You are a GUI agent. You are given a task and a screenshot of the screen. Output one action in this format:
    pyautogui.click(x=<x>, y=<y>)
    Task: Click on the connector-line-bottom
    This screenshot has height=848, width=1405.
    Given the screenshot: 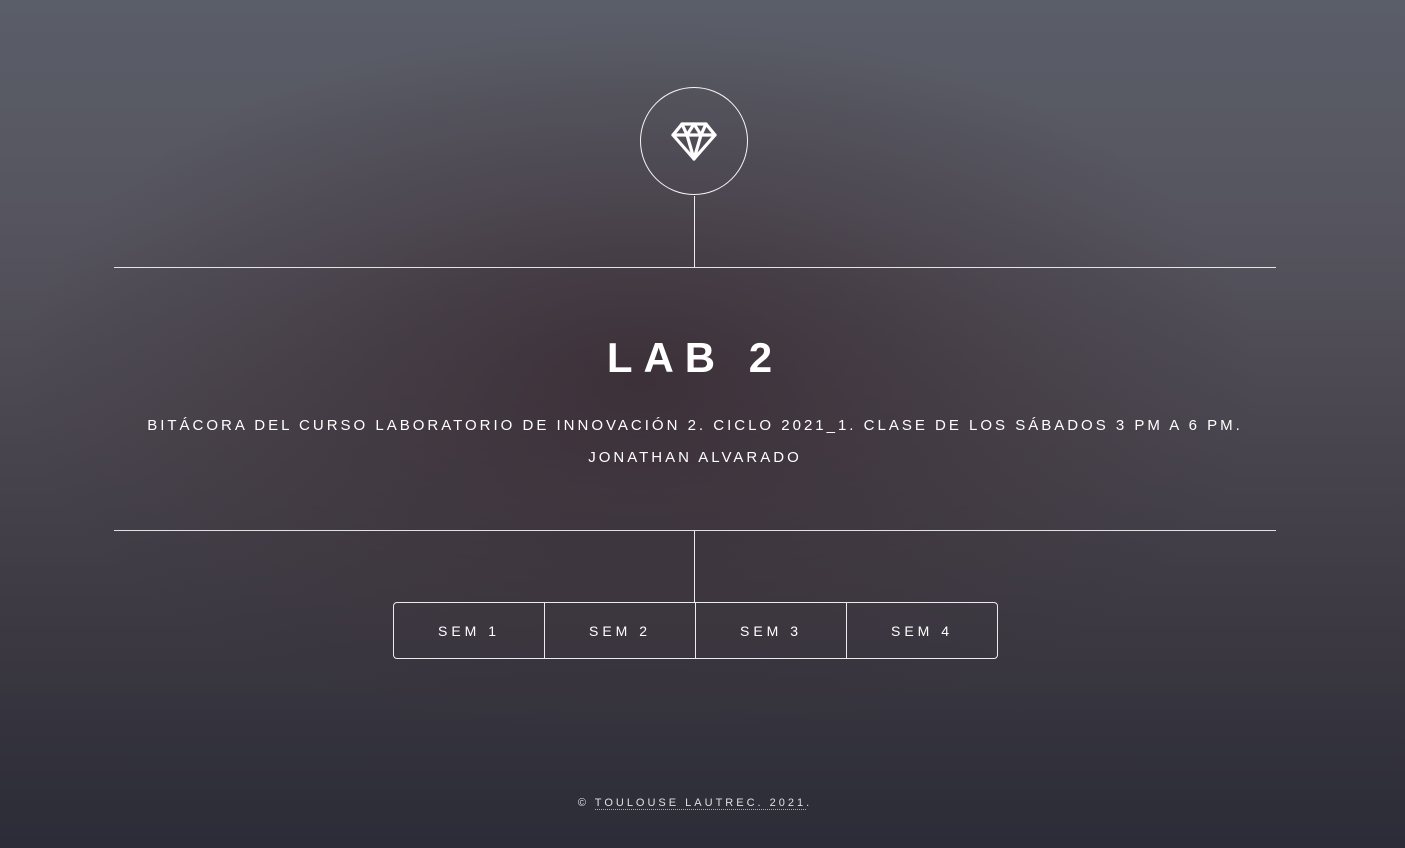 What is the action you would take?
    pyautogui.click(x=694, y=567)
    